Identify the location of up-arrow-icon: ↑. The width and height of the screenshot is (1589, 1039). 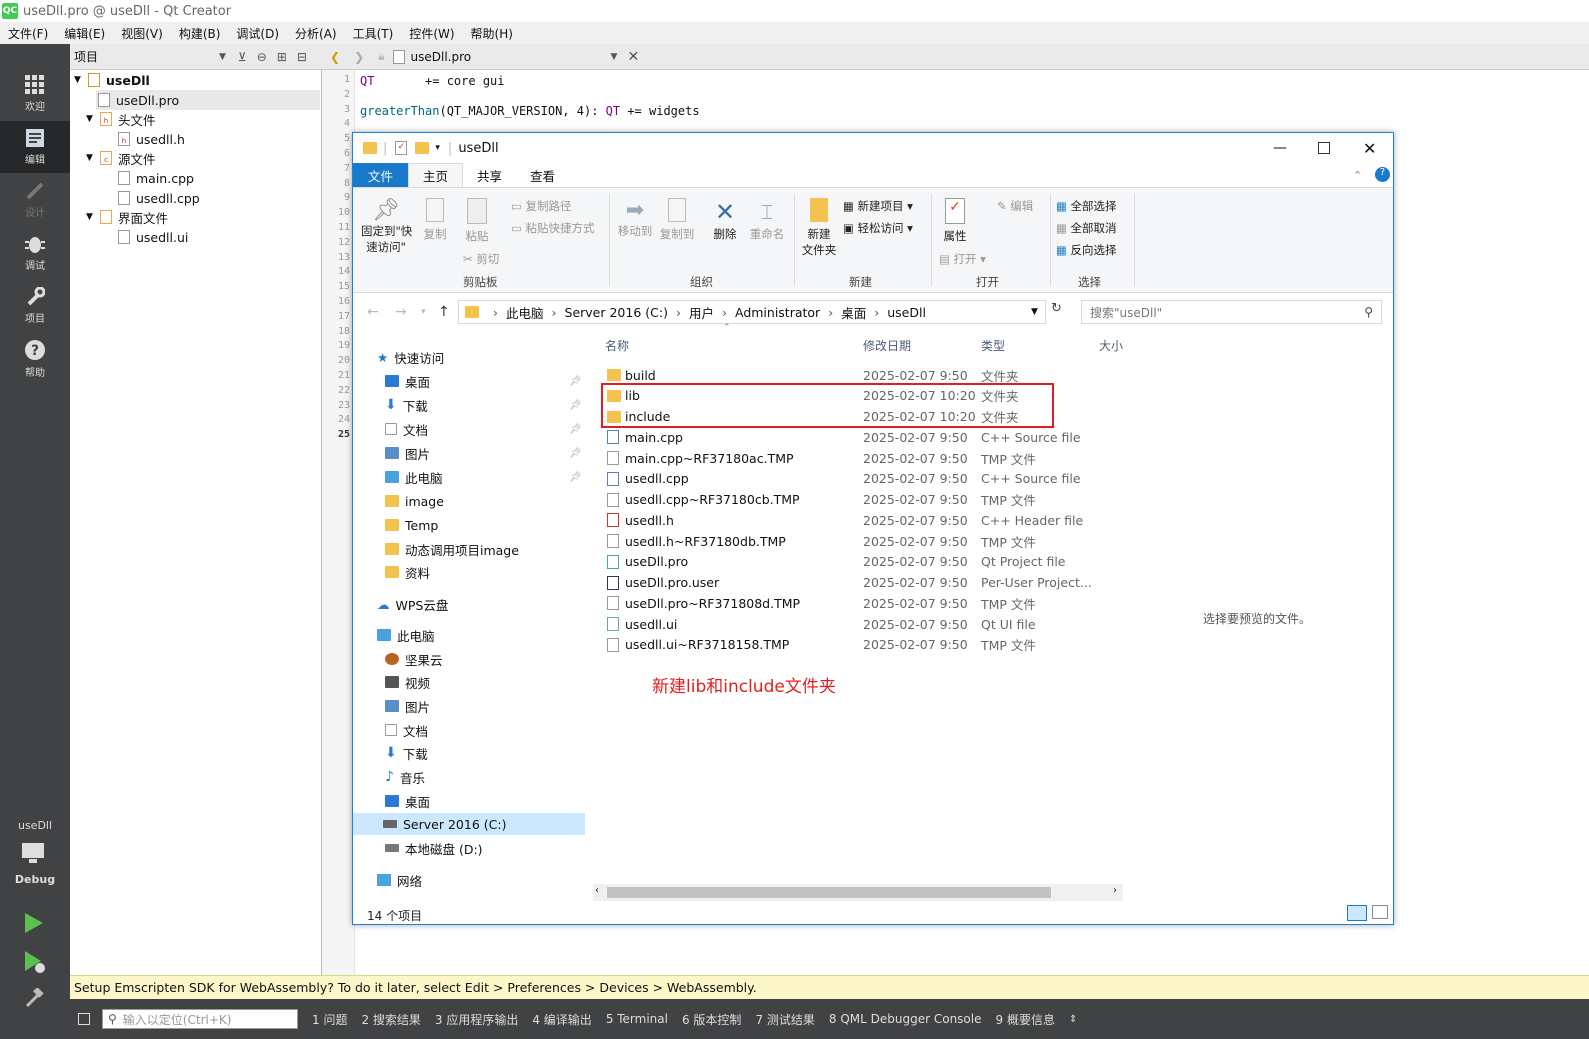
(444, 312).